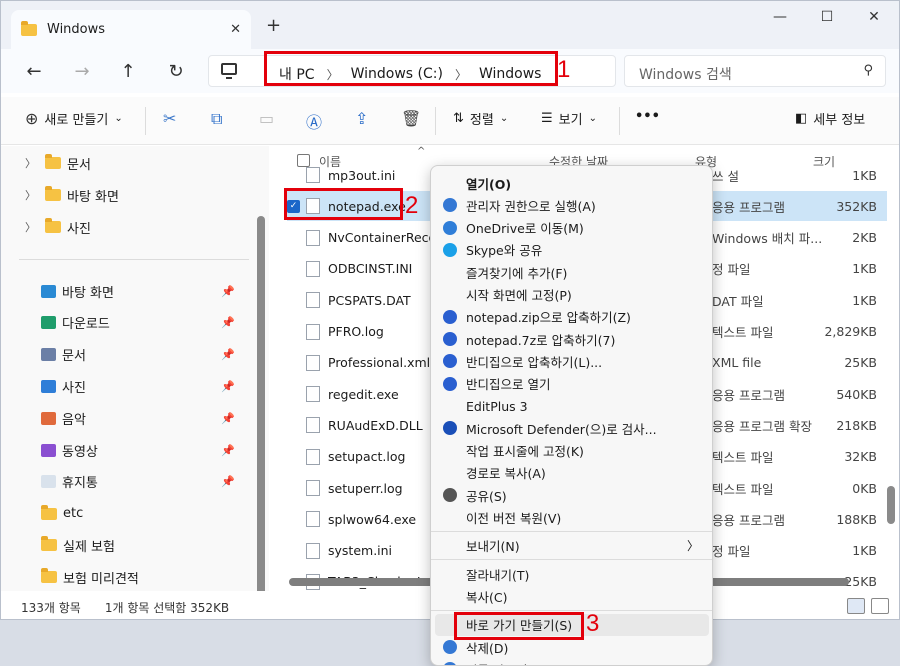 The image size is (900, 666). Describe the element at coordinates (314, 121) in the screenshot. I see `rename-icon: Ⓐ` at that location.